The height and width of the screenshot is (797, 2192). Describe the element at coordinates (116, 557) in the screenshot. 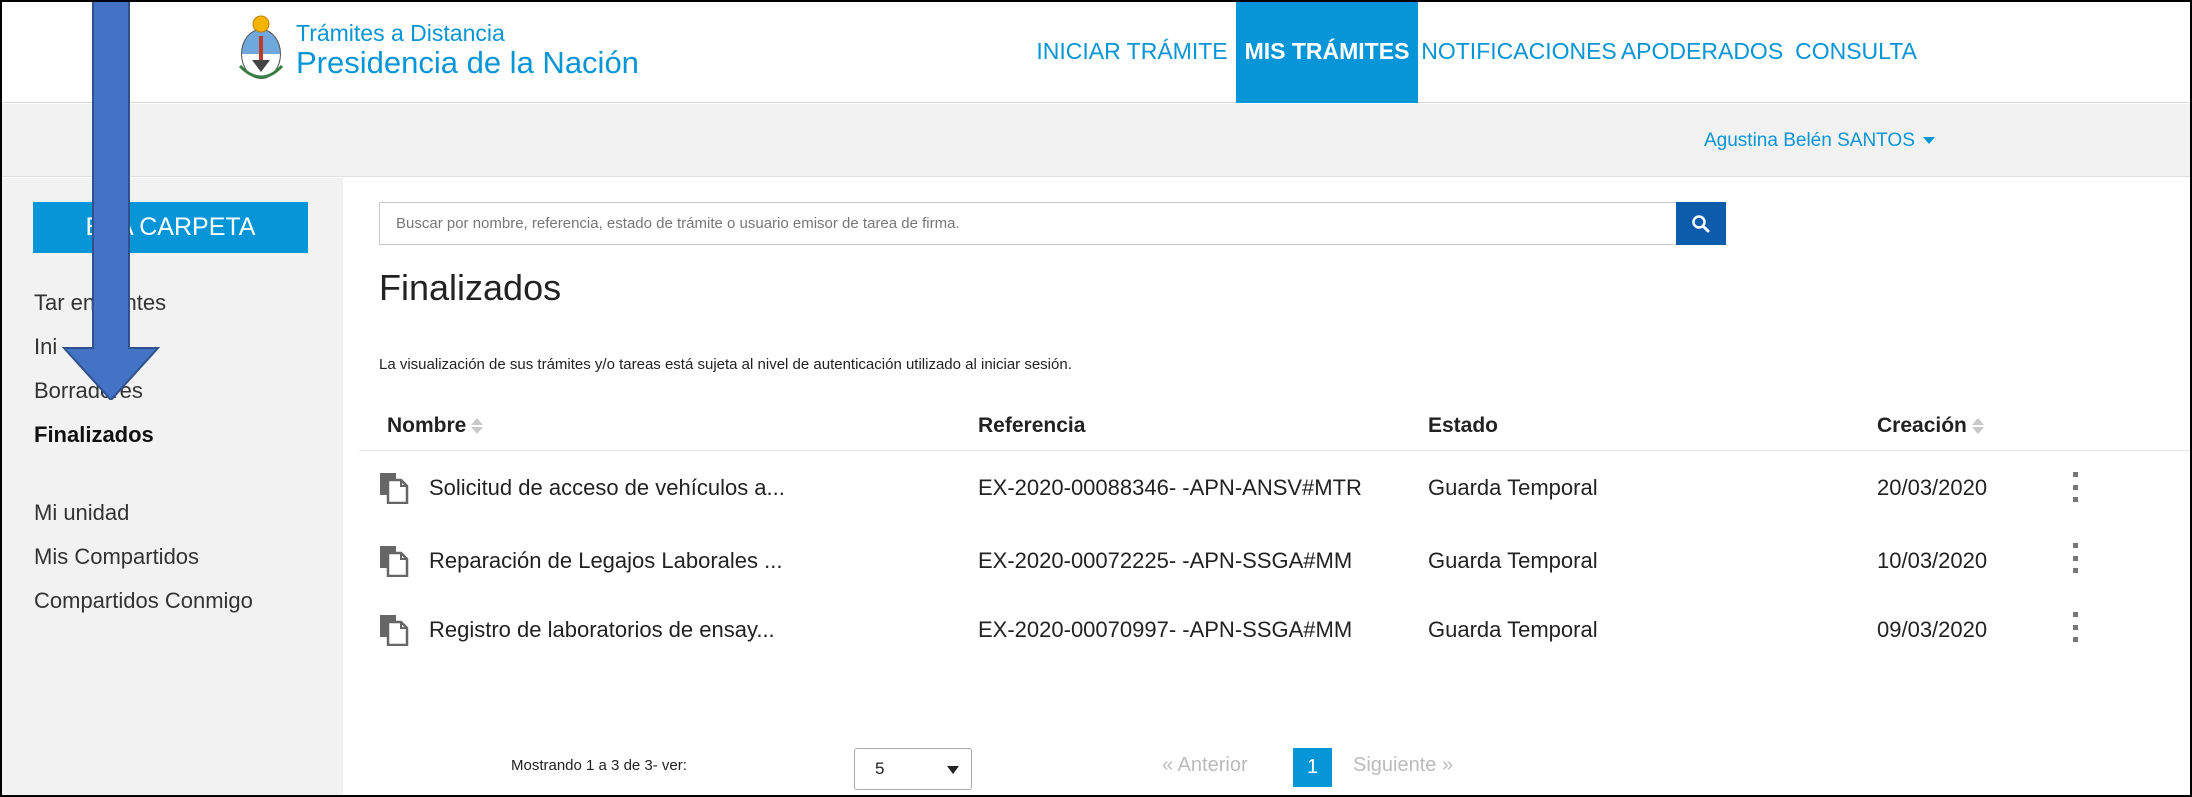

I see `sidebar-item-mis-compartidos: Mis Compartidos` at that location.